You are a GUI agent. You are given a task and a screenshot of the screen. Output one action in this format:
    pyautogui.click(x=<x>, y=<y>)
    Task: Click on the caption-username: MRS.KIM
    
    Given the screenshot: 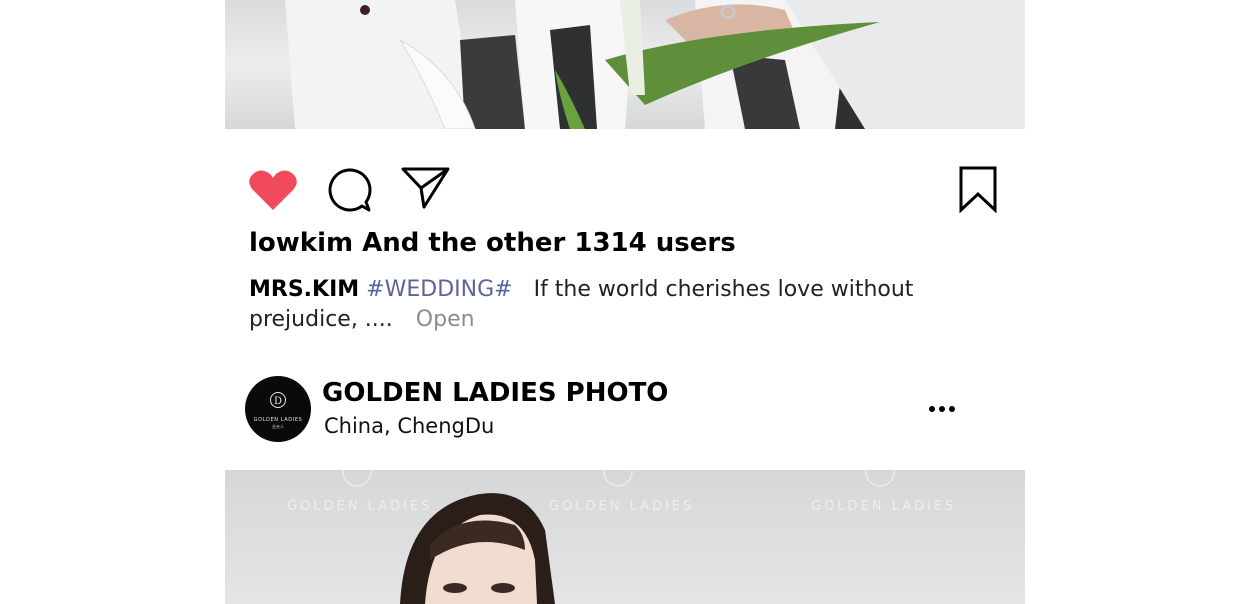 What is the action you would take?
    pyautogui.click(x=304, y=289)
    